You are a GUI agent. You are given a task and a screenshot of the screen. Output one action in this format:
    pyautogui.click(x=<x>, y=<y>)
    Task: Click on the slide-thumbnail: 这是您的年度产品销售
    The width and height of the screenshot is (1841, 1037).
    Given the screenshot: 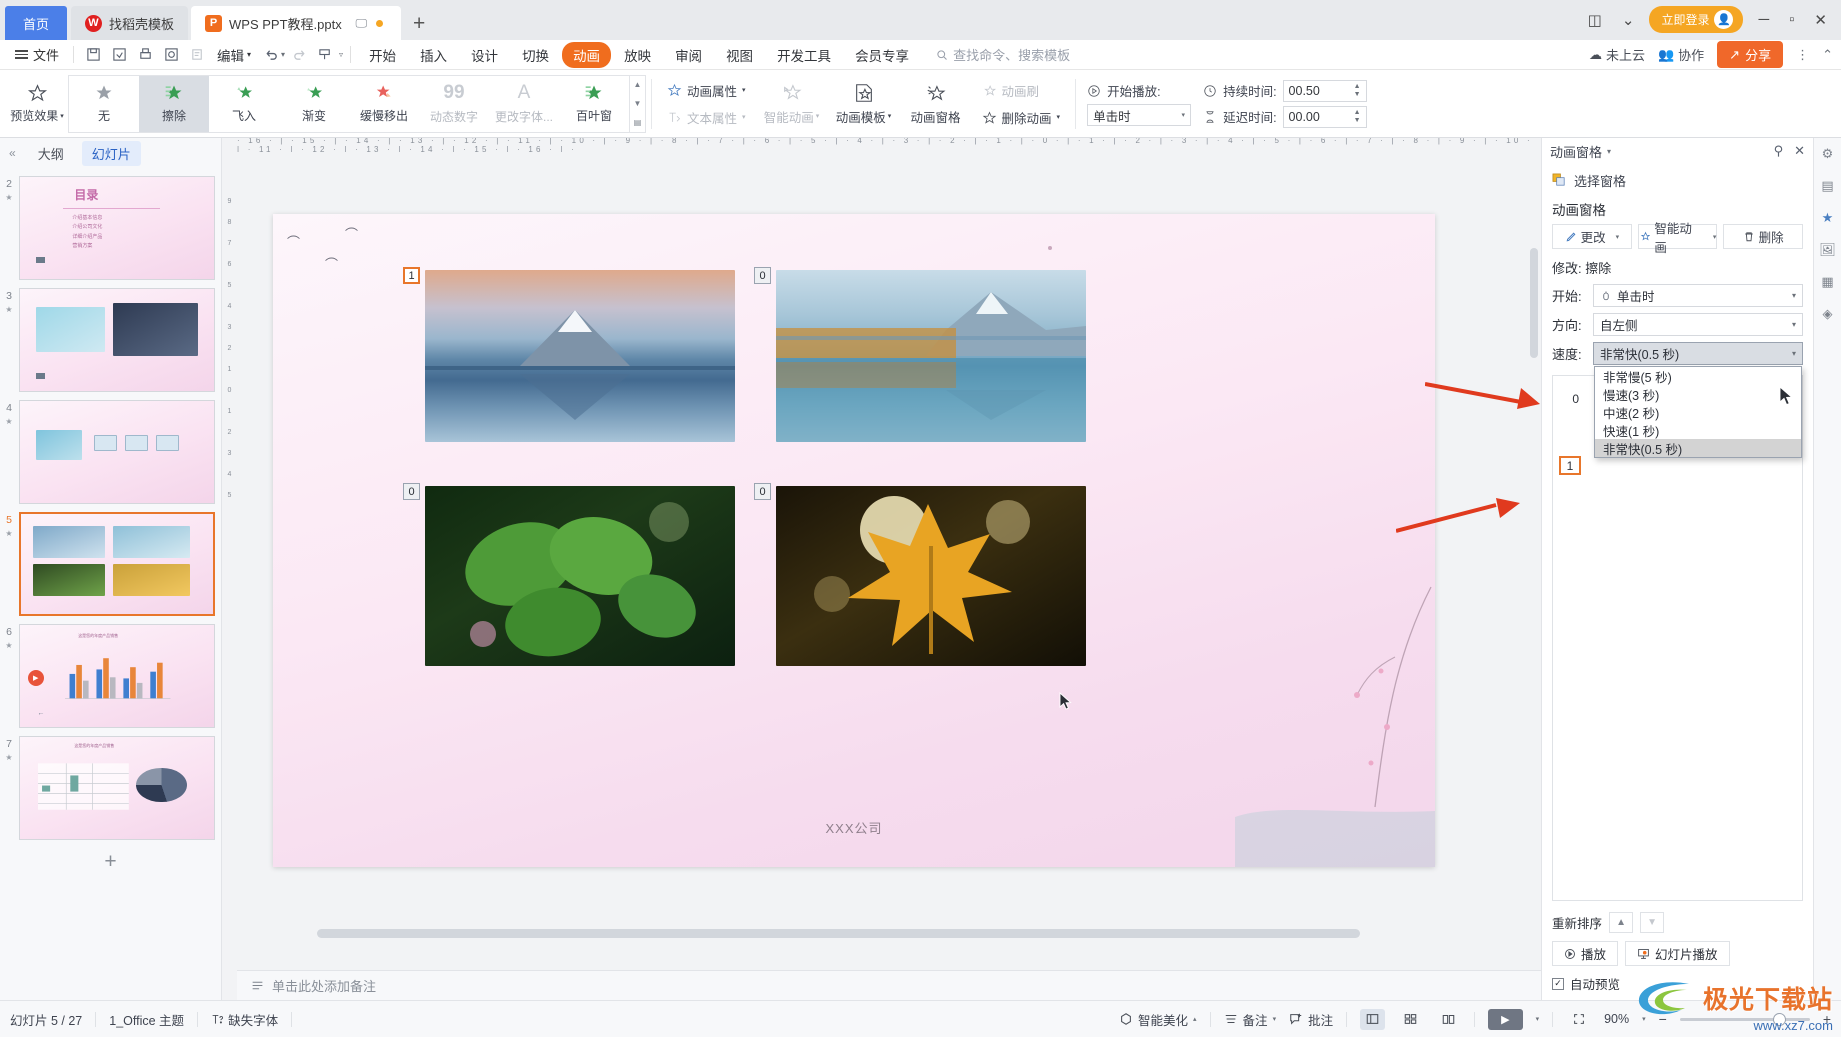 What is the action you would take?
    pyautogui.click(x=117, y=788)
    